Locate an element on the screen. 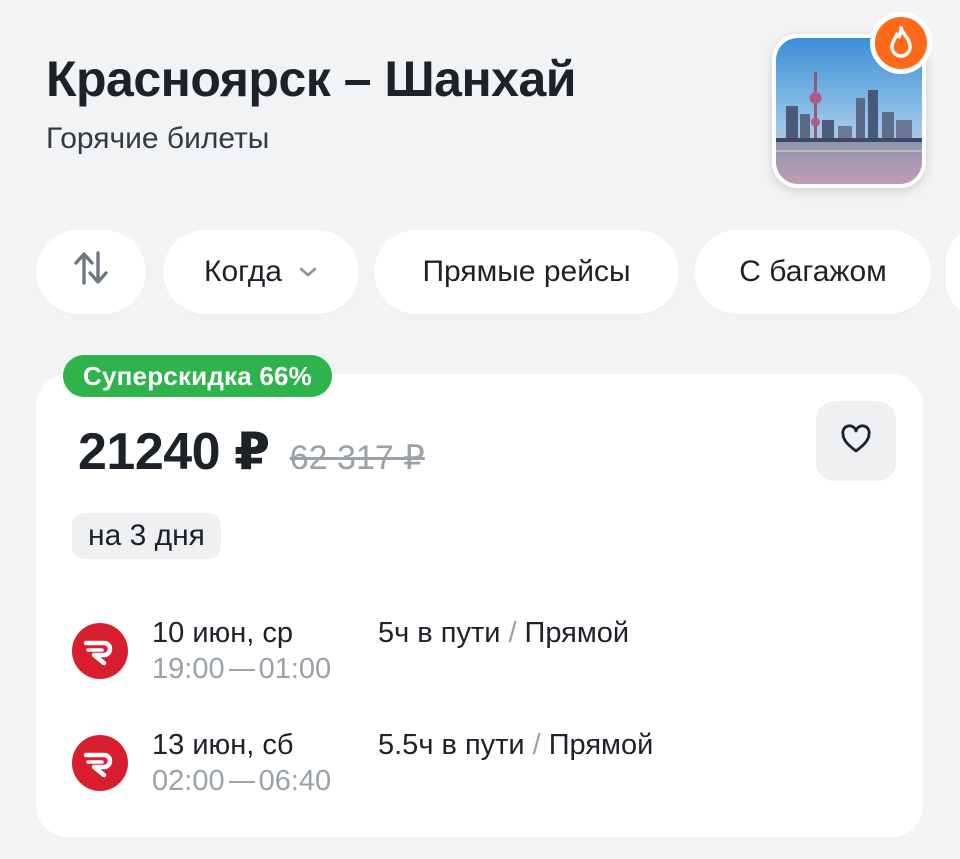 The image size is (960, 859). segment-time: 02:00 06:40 is located at coordinates (241, 781).